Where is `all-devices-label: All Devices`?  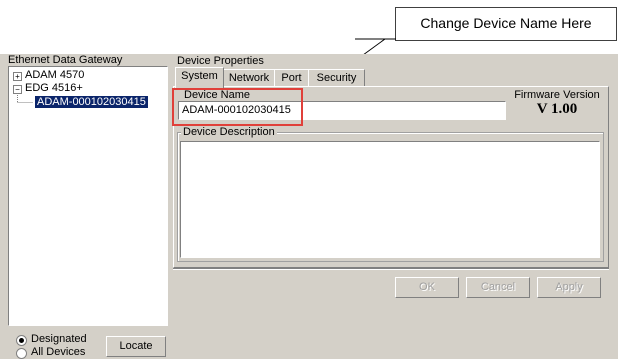
all-devices-label: All Devices is located at coordinates (58, 352).